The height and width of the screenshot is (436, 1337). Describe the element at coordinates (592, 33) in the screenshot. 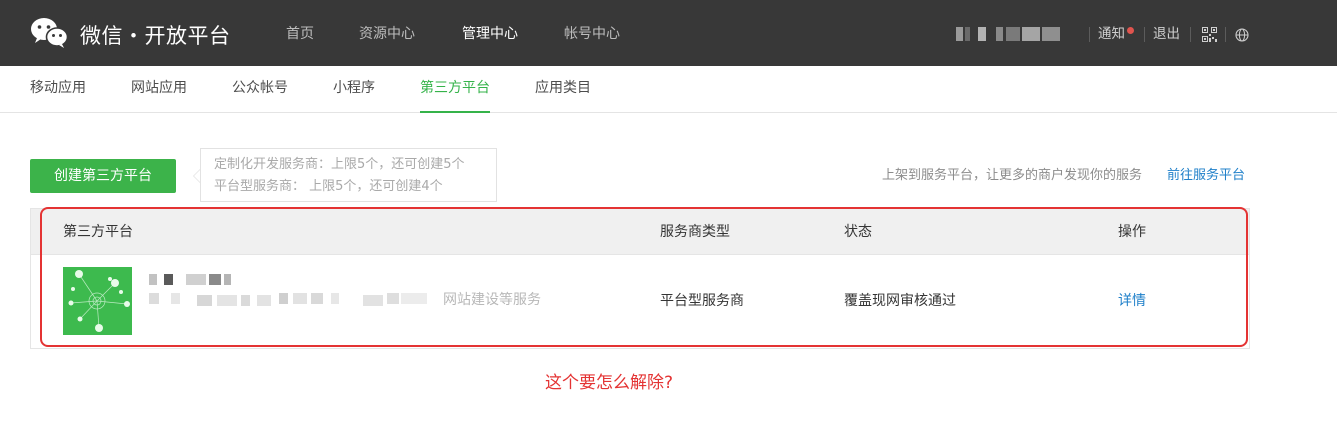

I see `nav-account: 帐号中心` at that location.